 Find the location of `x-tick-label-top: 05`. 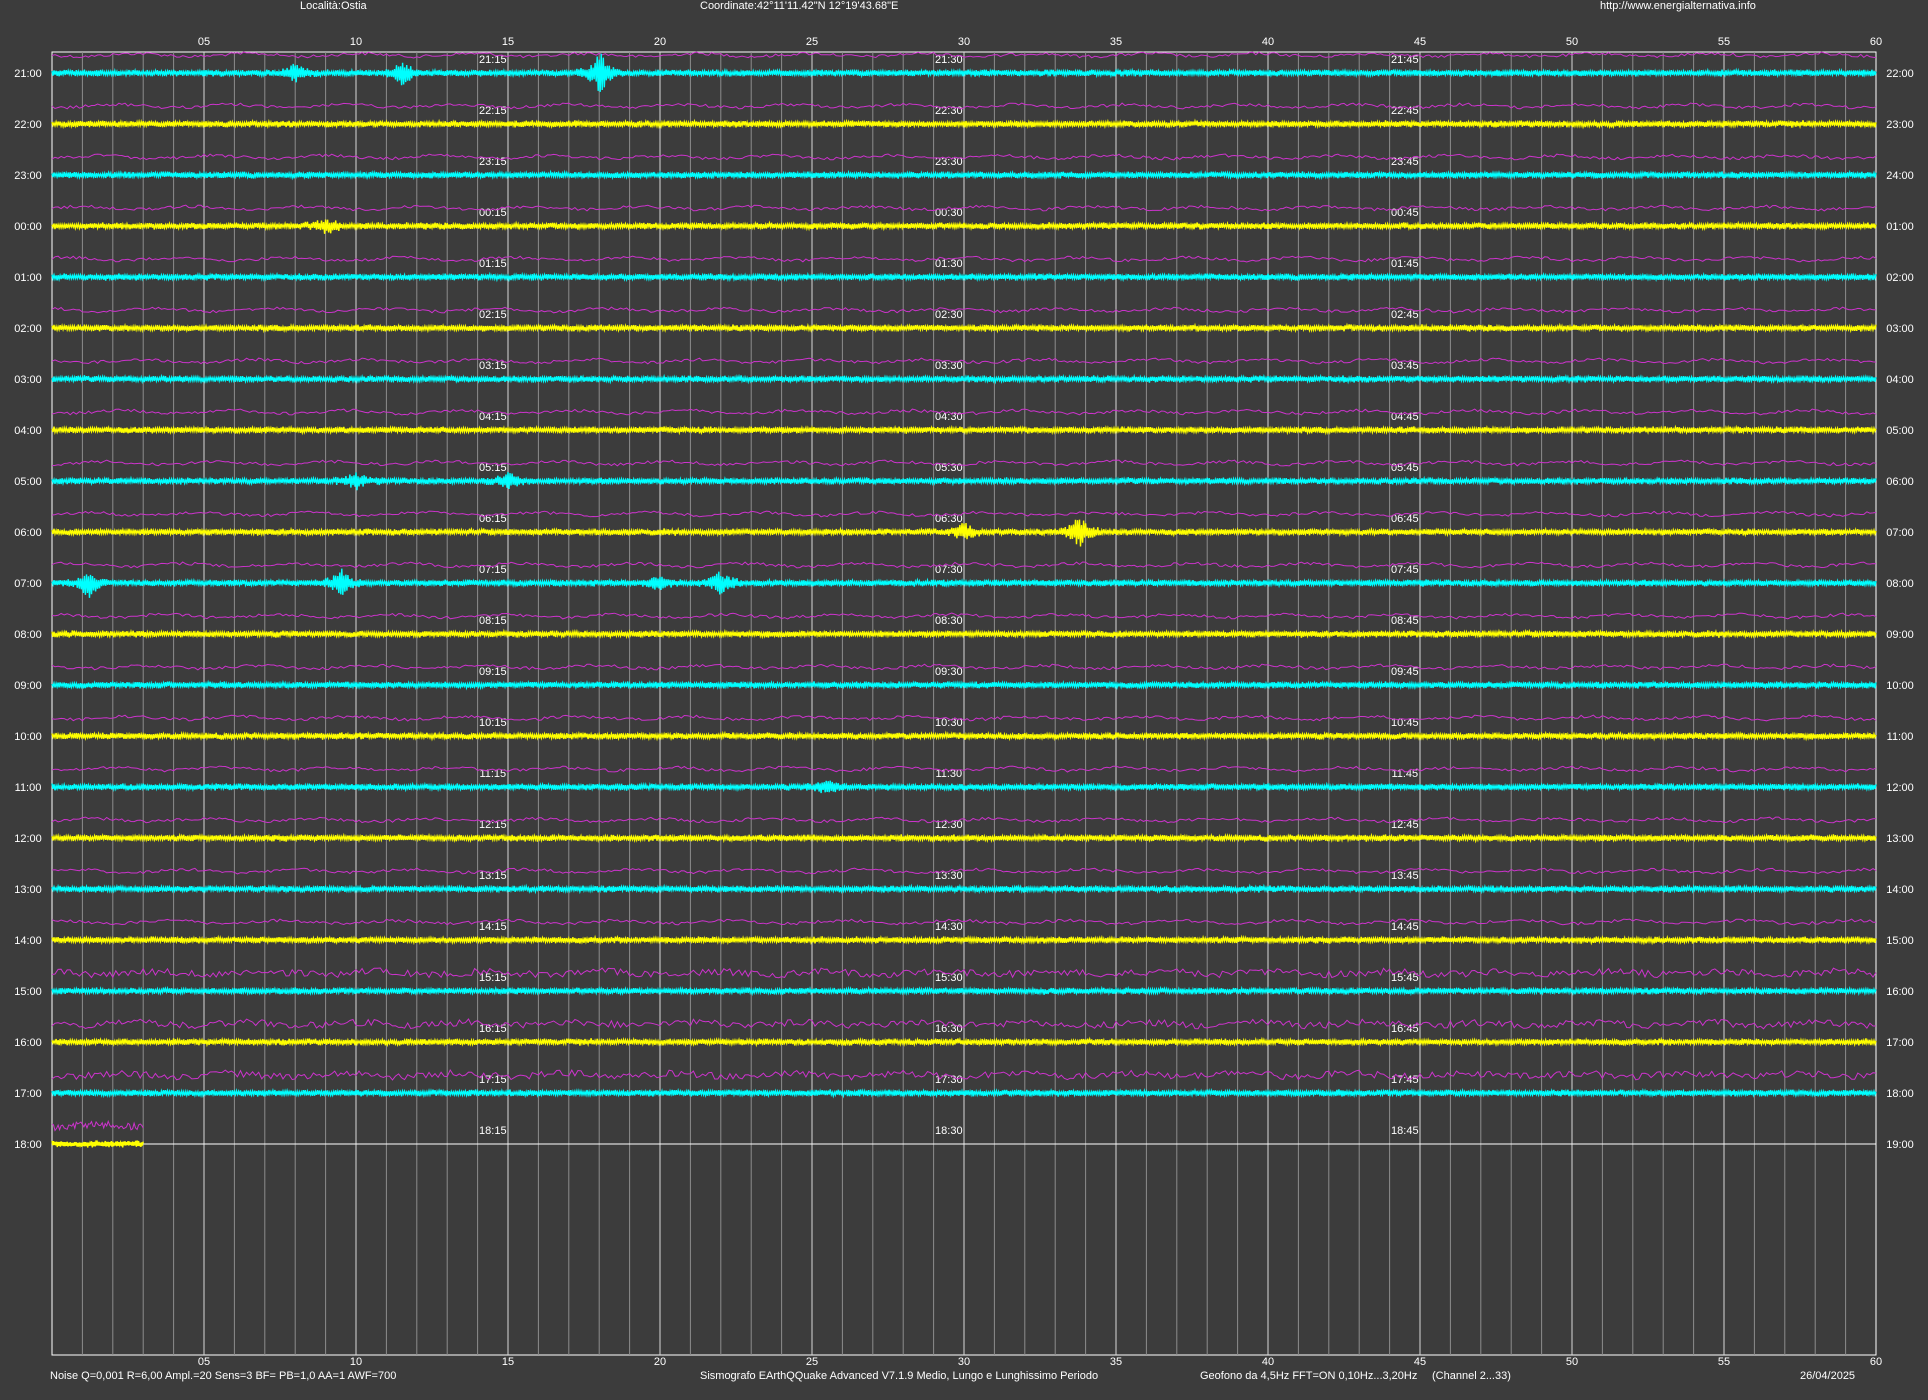

x-tick-label-top: 05 is located at coordinates (204, 42).